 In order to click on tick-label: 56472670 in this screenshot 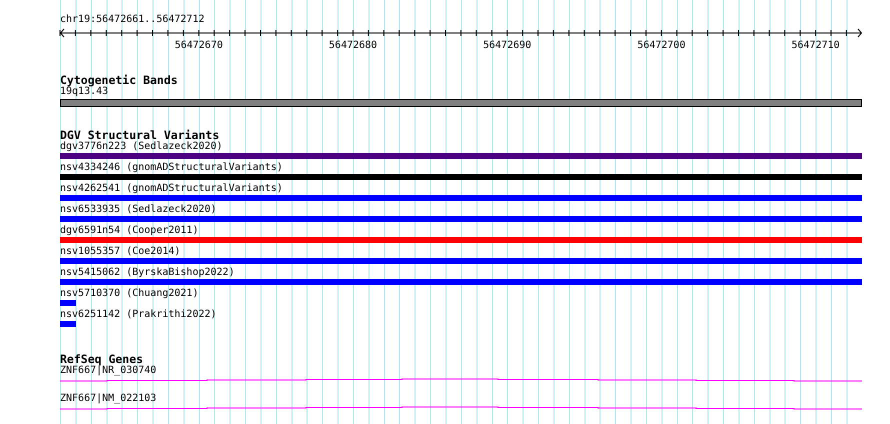, I will do `click(198, 45)`.